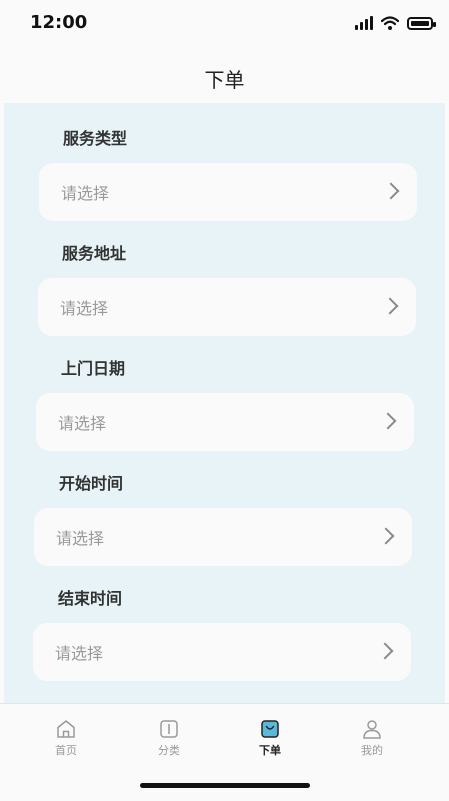 The image size is (449, 801). What do you see at coordinates (223, 537) in the screenshot?
I see `start-time-select: 请选择` at bounding box center [223, 537].